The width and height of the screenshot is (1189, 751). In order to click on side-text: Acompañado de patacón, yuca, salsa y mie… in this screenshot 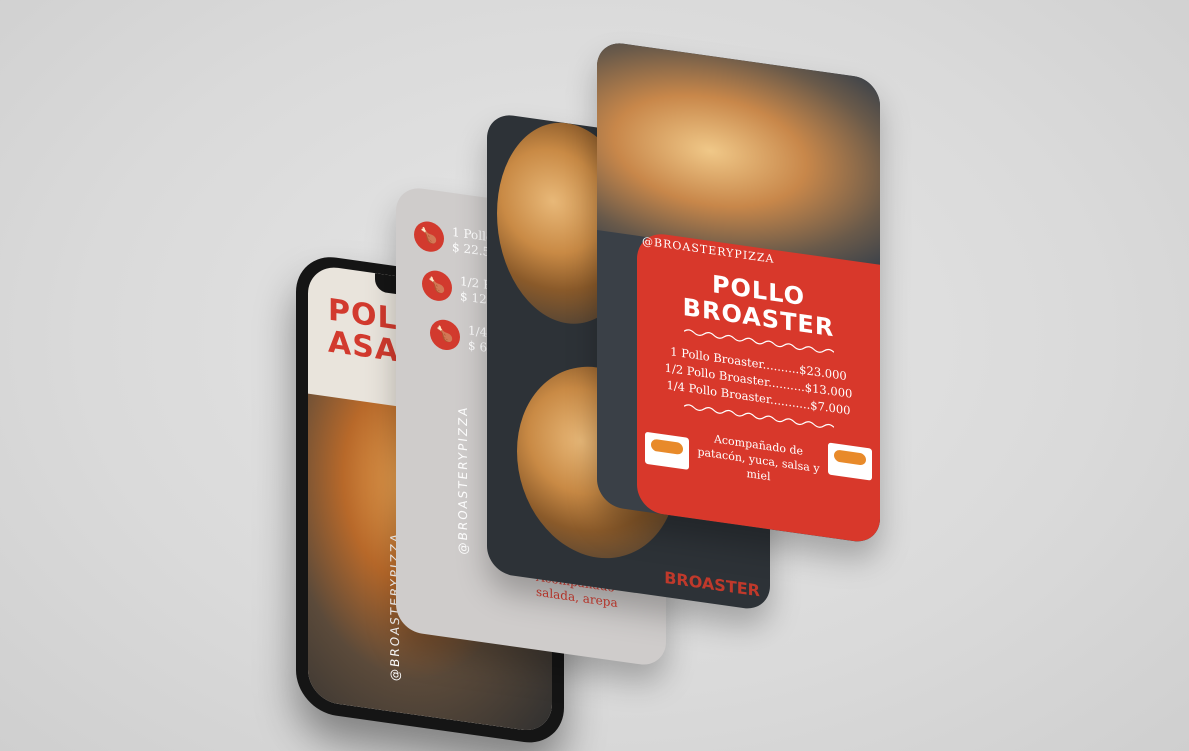, I will do `click(758, 458)`.